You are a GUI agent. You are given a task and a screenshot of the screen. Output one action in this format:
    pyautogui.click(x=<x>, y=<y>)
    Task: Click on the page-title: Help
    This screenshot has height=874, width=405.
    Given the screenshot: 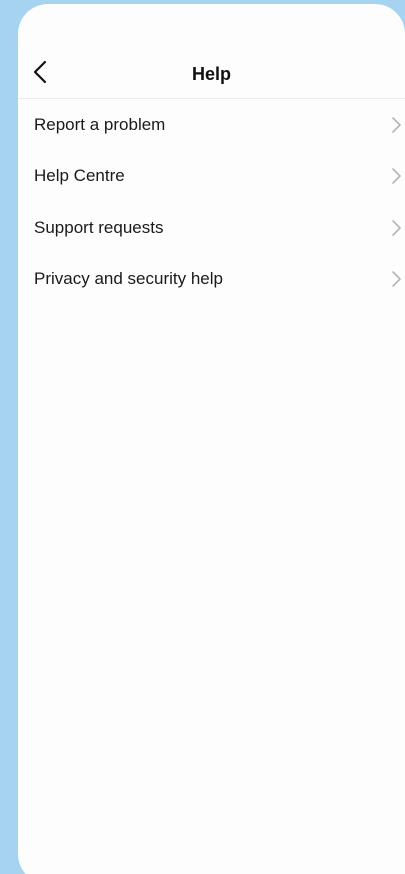 What is the action you would take?
    pyautogui.click(x=211, y=74)
    